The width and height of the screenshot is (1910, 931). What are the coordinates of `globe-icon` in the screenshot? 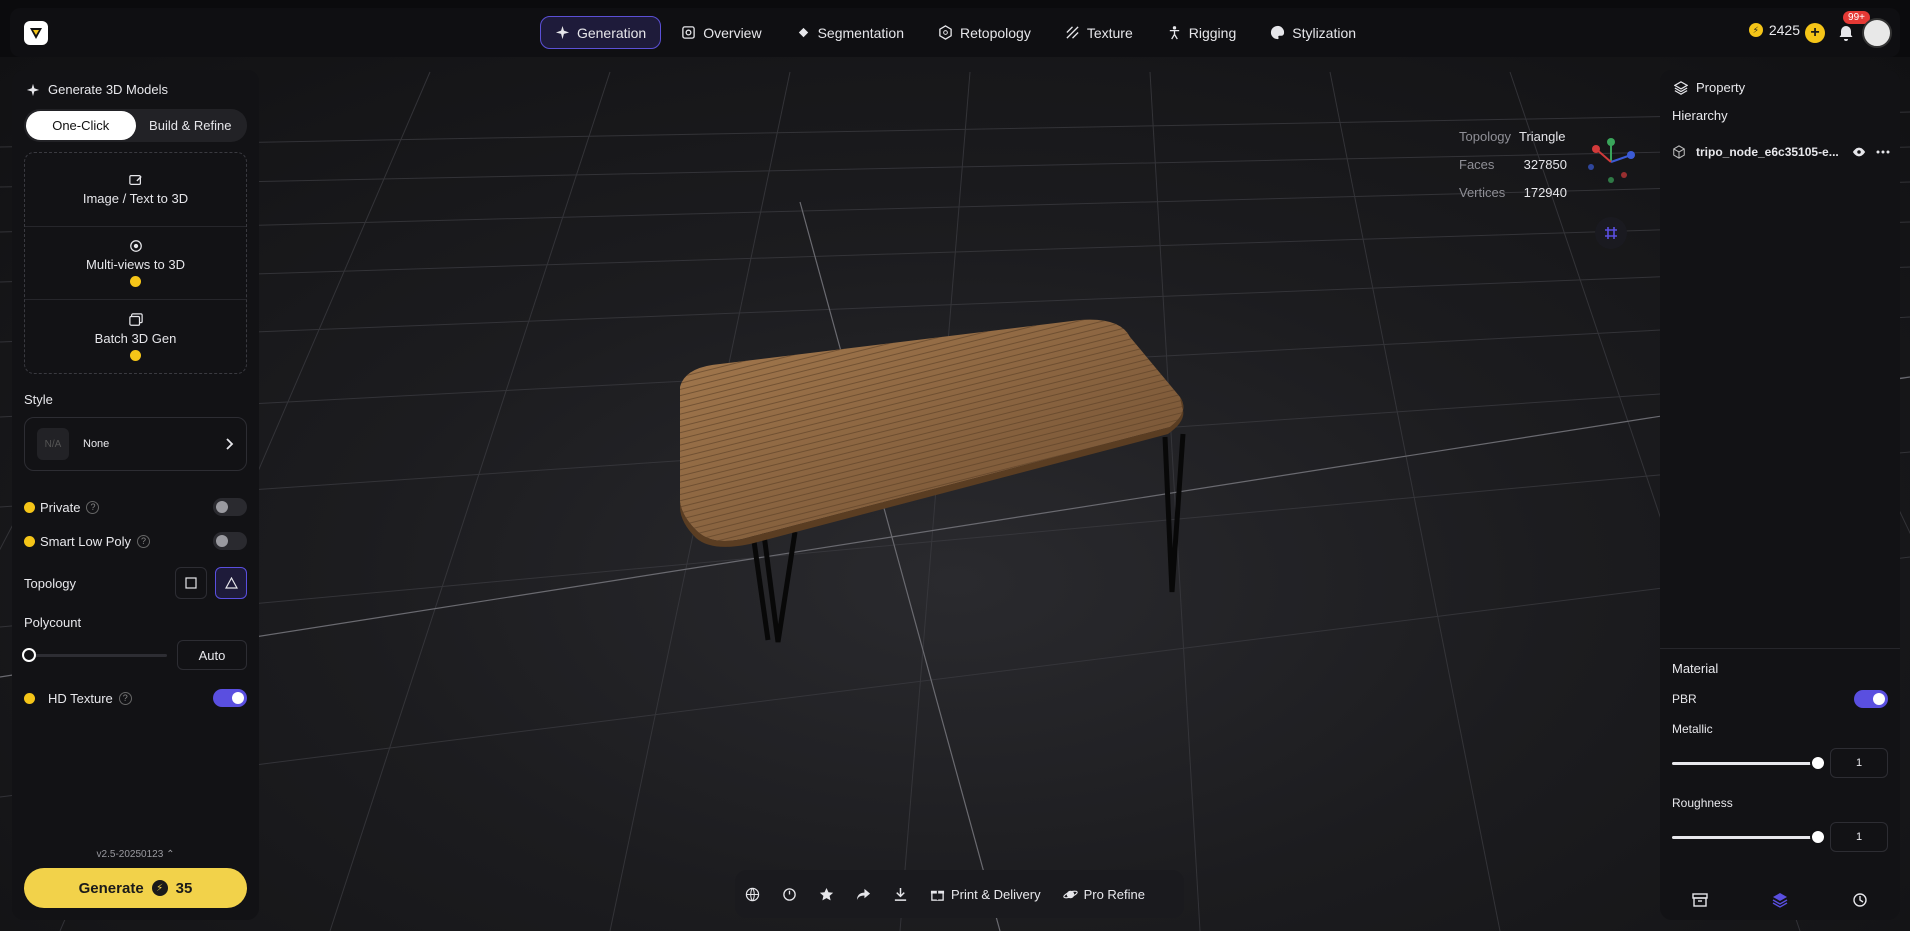 It's located at (752, 894).